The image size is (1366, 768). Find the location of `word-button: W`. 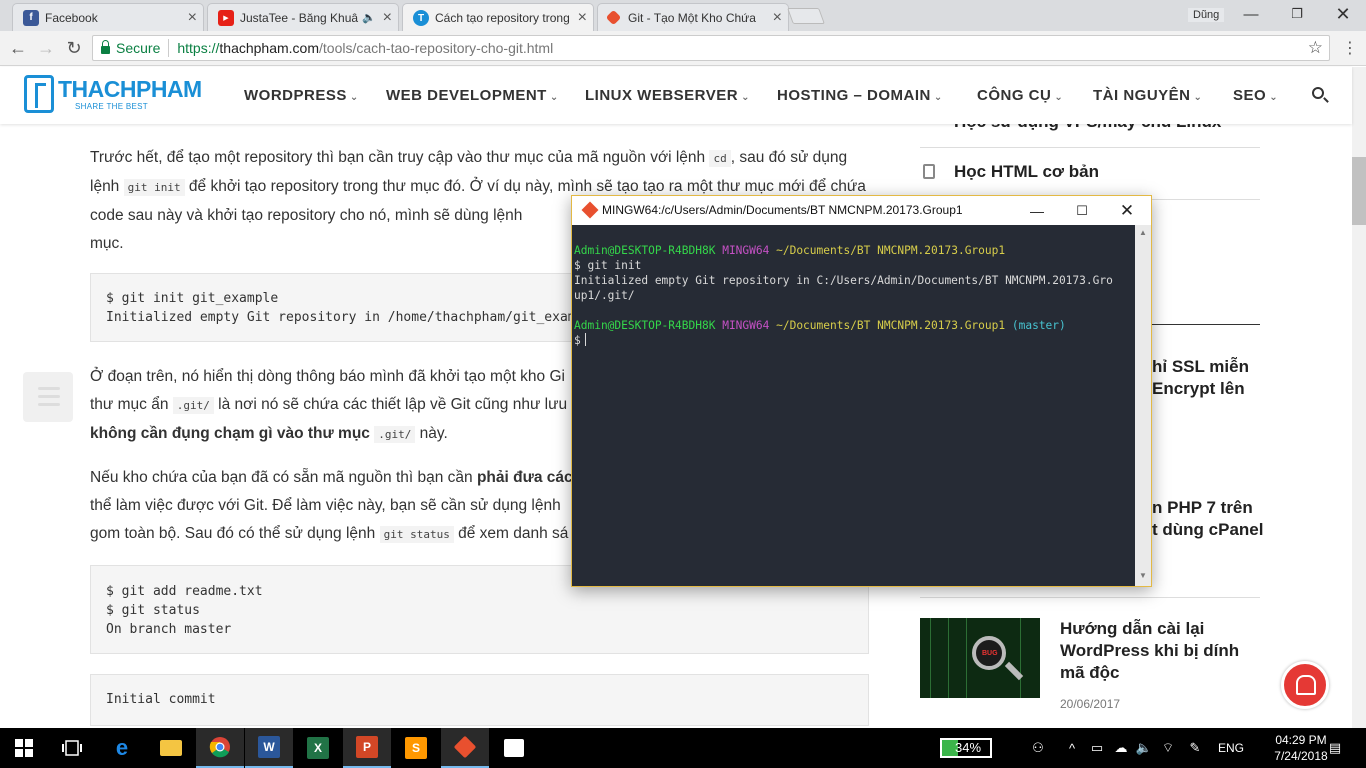

word-button: W is located at coordinates (269, 748).